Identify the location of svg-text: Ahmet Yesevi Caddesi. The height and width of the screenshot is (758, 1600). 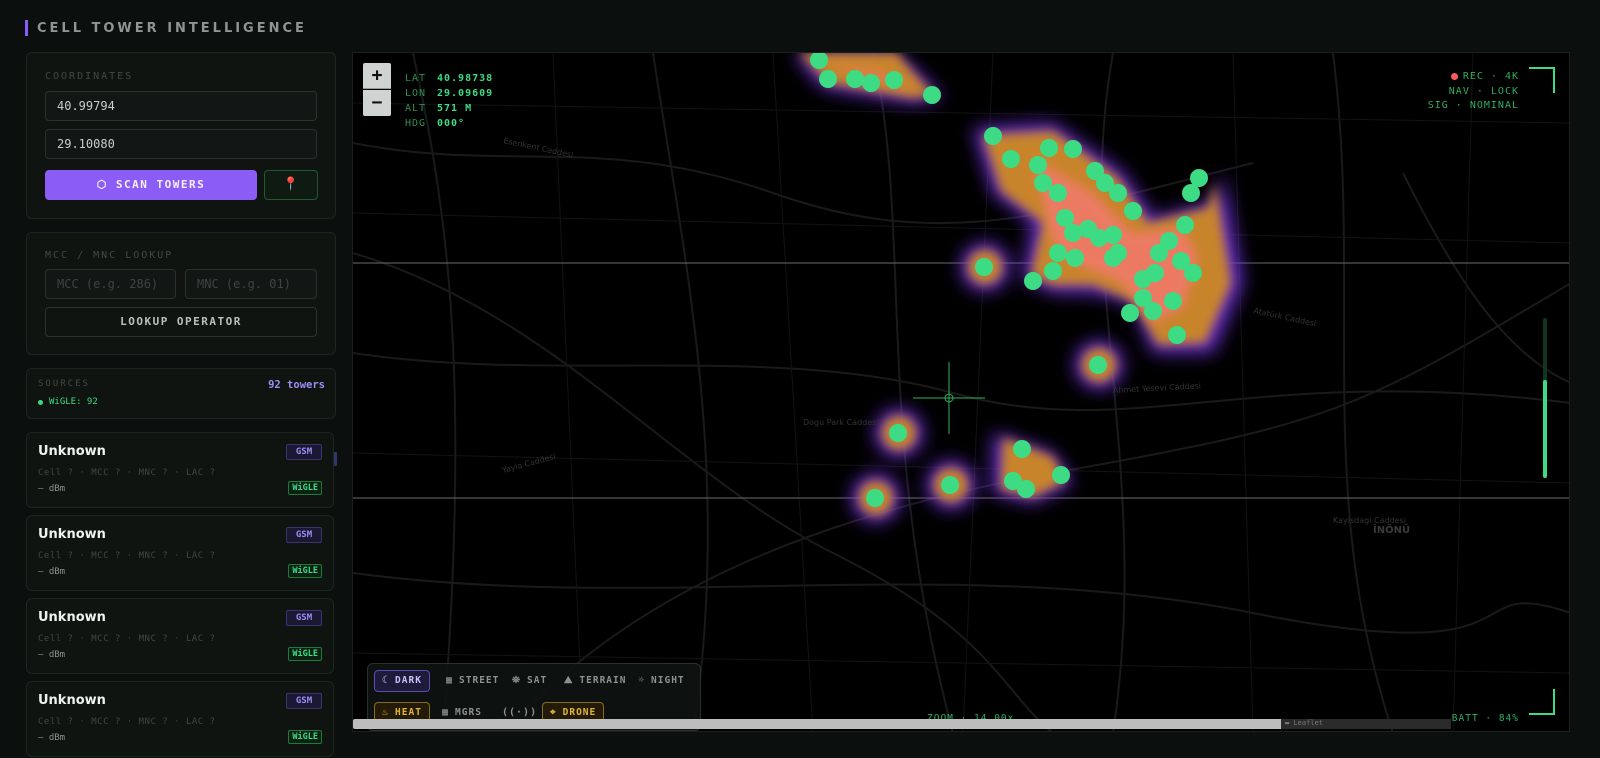
(1157, 388).